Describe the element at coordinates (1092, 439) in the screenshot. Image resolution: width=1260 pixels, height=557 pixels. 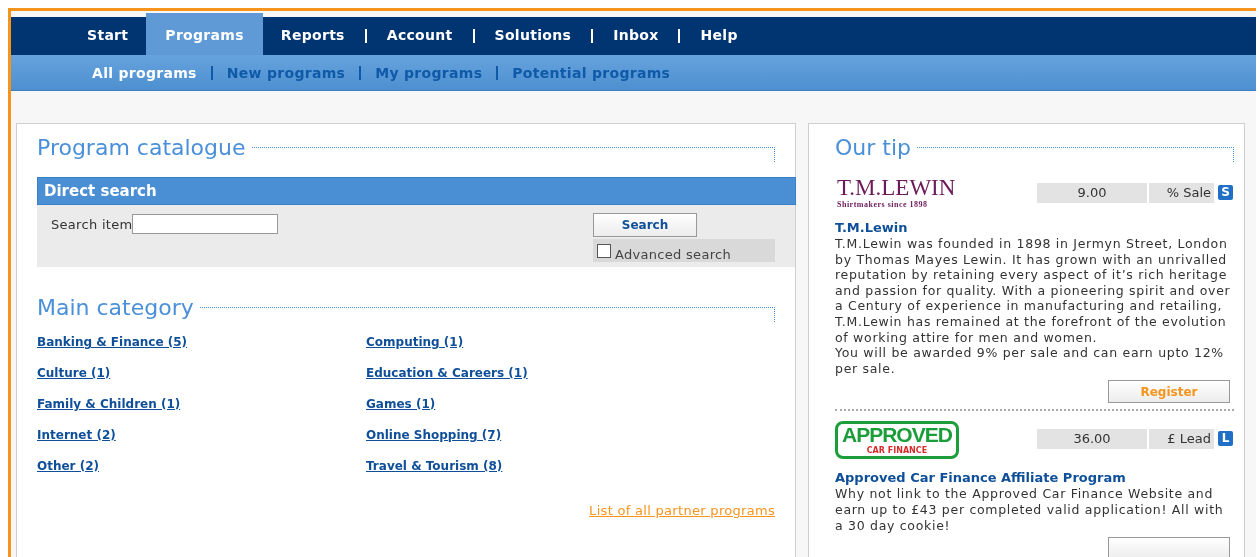
I see `commission-amount: 36.00` at that location.